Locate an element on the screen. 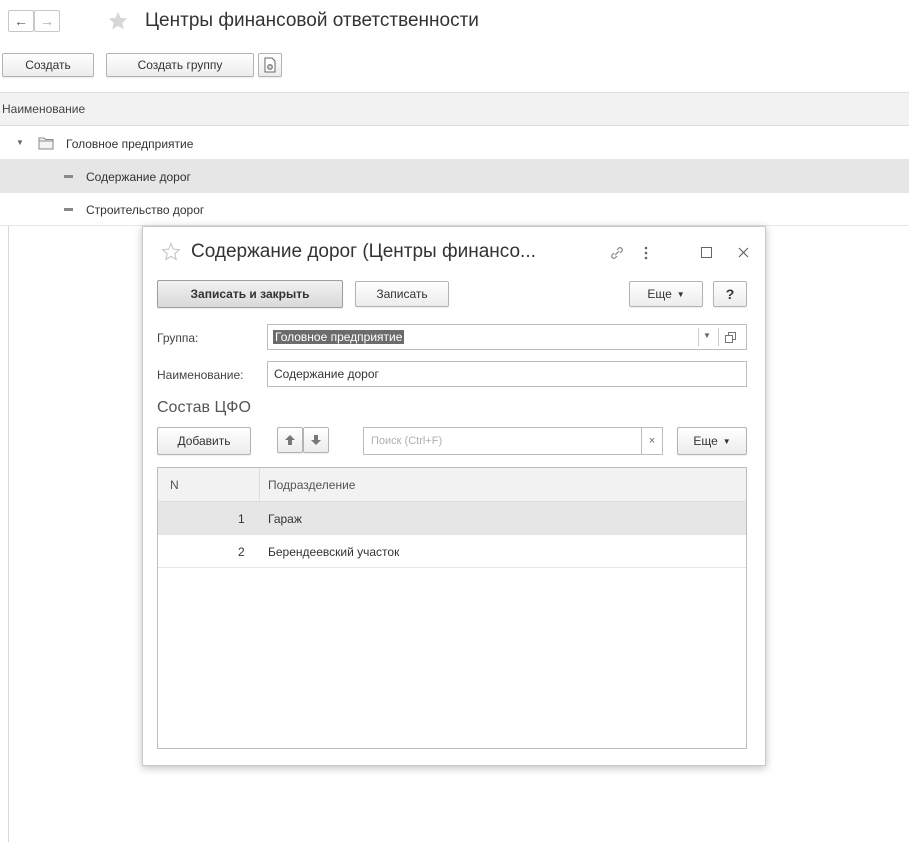 This screenshot has width=909, height=842. link-icon is located at coordinates (617, 253).